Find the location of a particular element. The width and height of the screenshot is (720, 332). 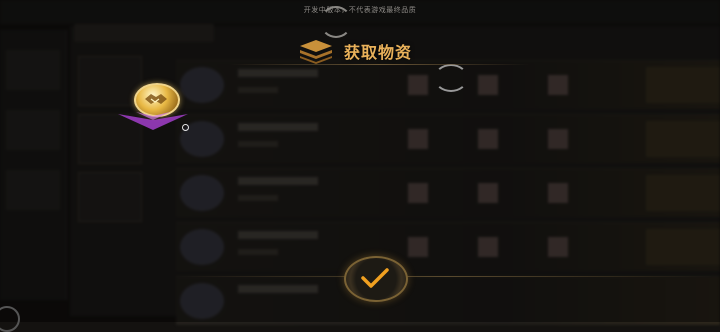

confirm-button is located at coordinates (376, 279).